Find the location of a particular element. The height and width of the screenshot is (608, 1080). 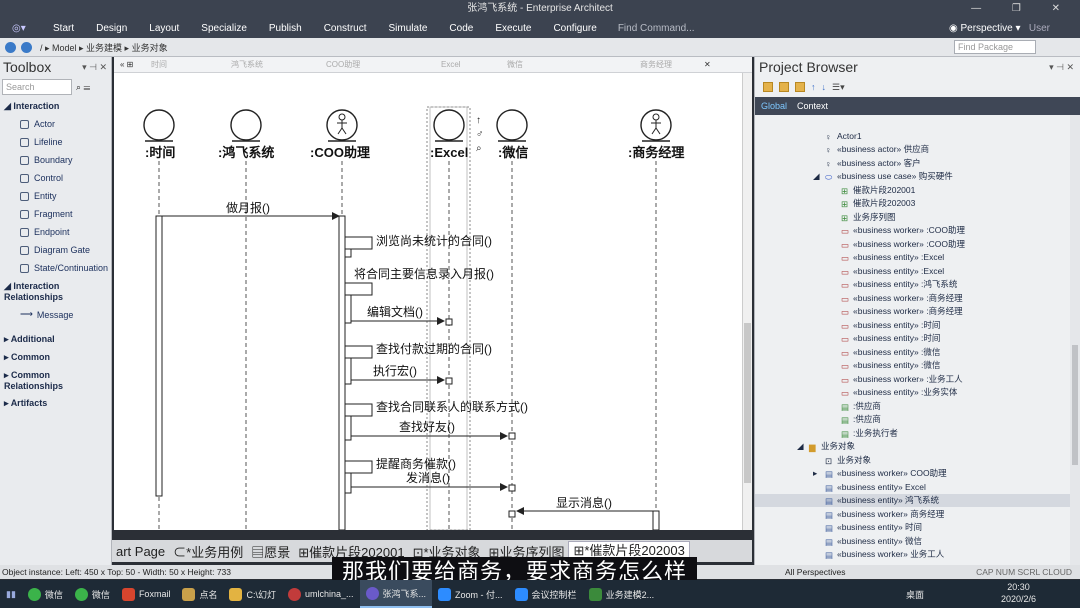

tree-item-selected: ▤ «business entity» 鸿飞系统 is located at coordinates (917, 500).